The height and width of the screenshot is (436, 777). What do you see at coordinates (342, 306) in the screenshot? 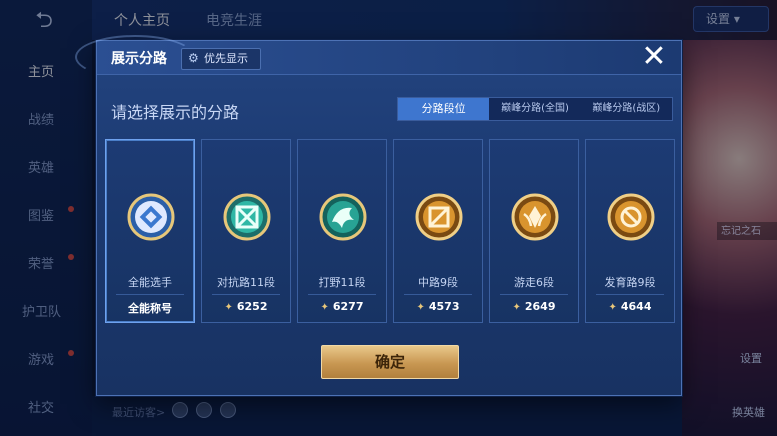
I see `lane-score: ✦ 6277` at bounding box center [342, 306].